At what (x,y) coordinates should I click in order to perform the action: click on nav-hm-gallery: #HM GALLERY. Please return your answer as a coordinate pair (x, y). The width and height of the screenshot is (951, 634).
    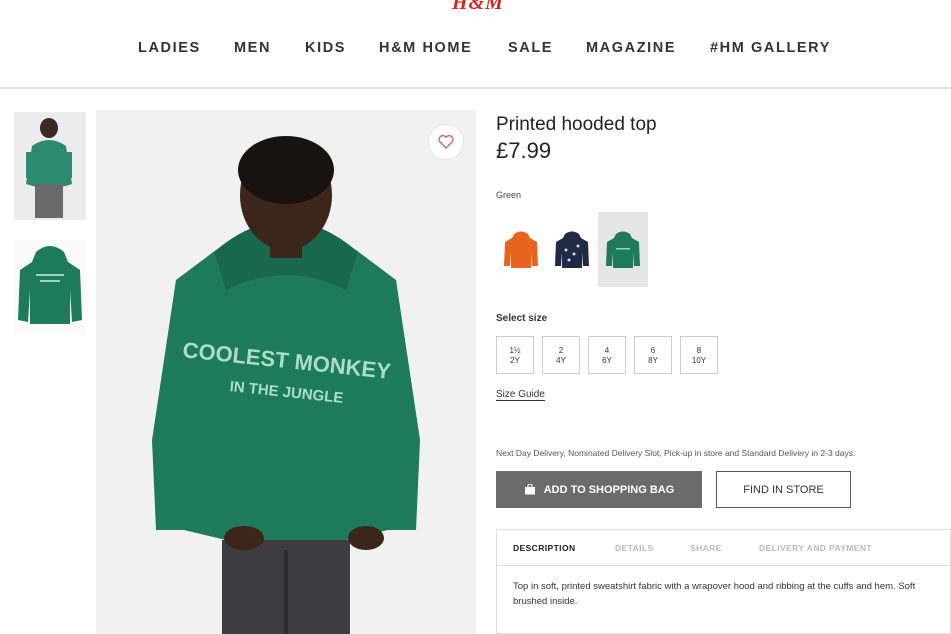
    Looking at the image, I should click on (770, 48).